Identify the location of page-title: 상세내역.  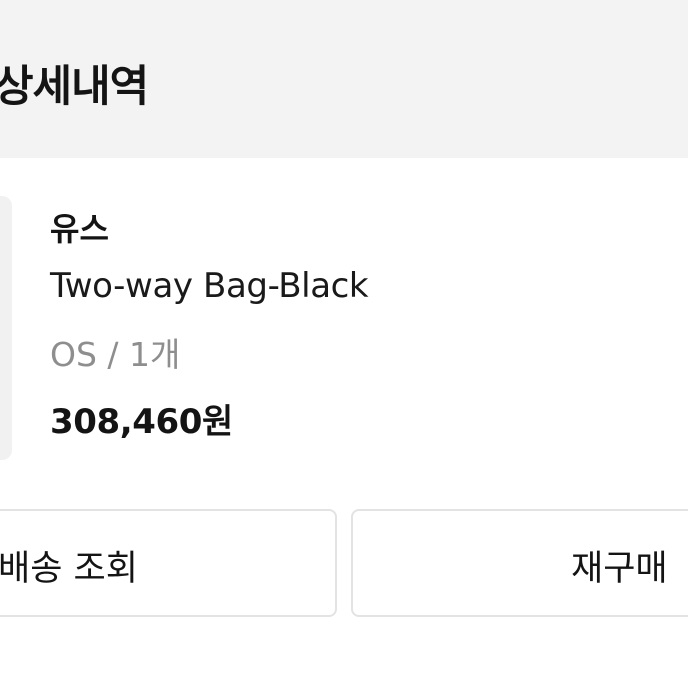
(74, 87).